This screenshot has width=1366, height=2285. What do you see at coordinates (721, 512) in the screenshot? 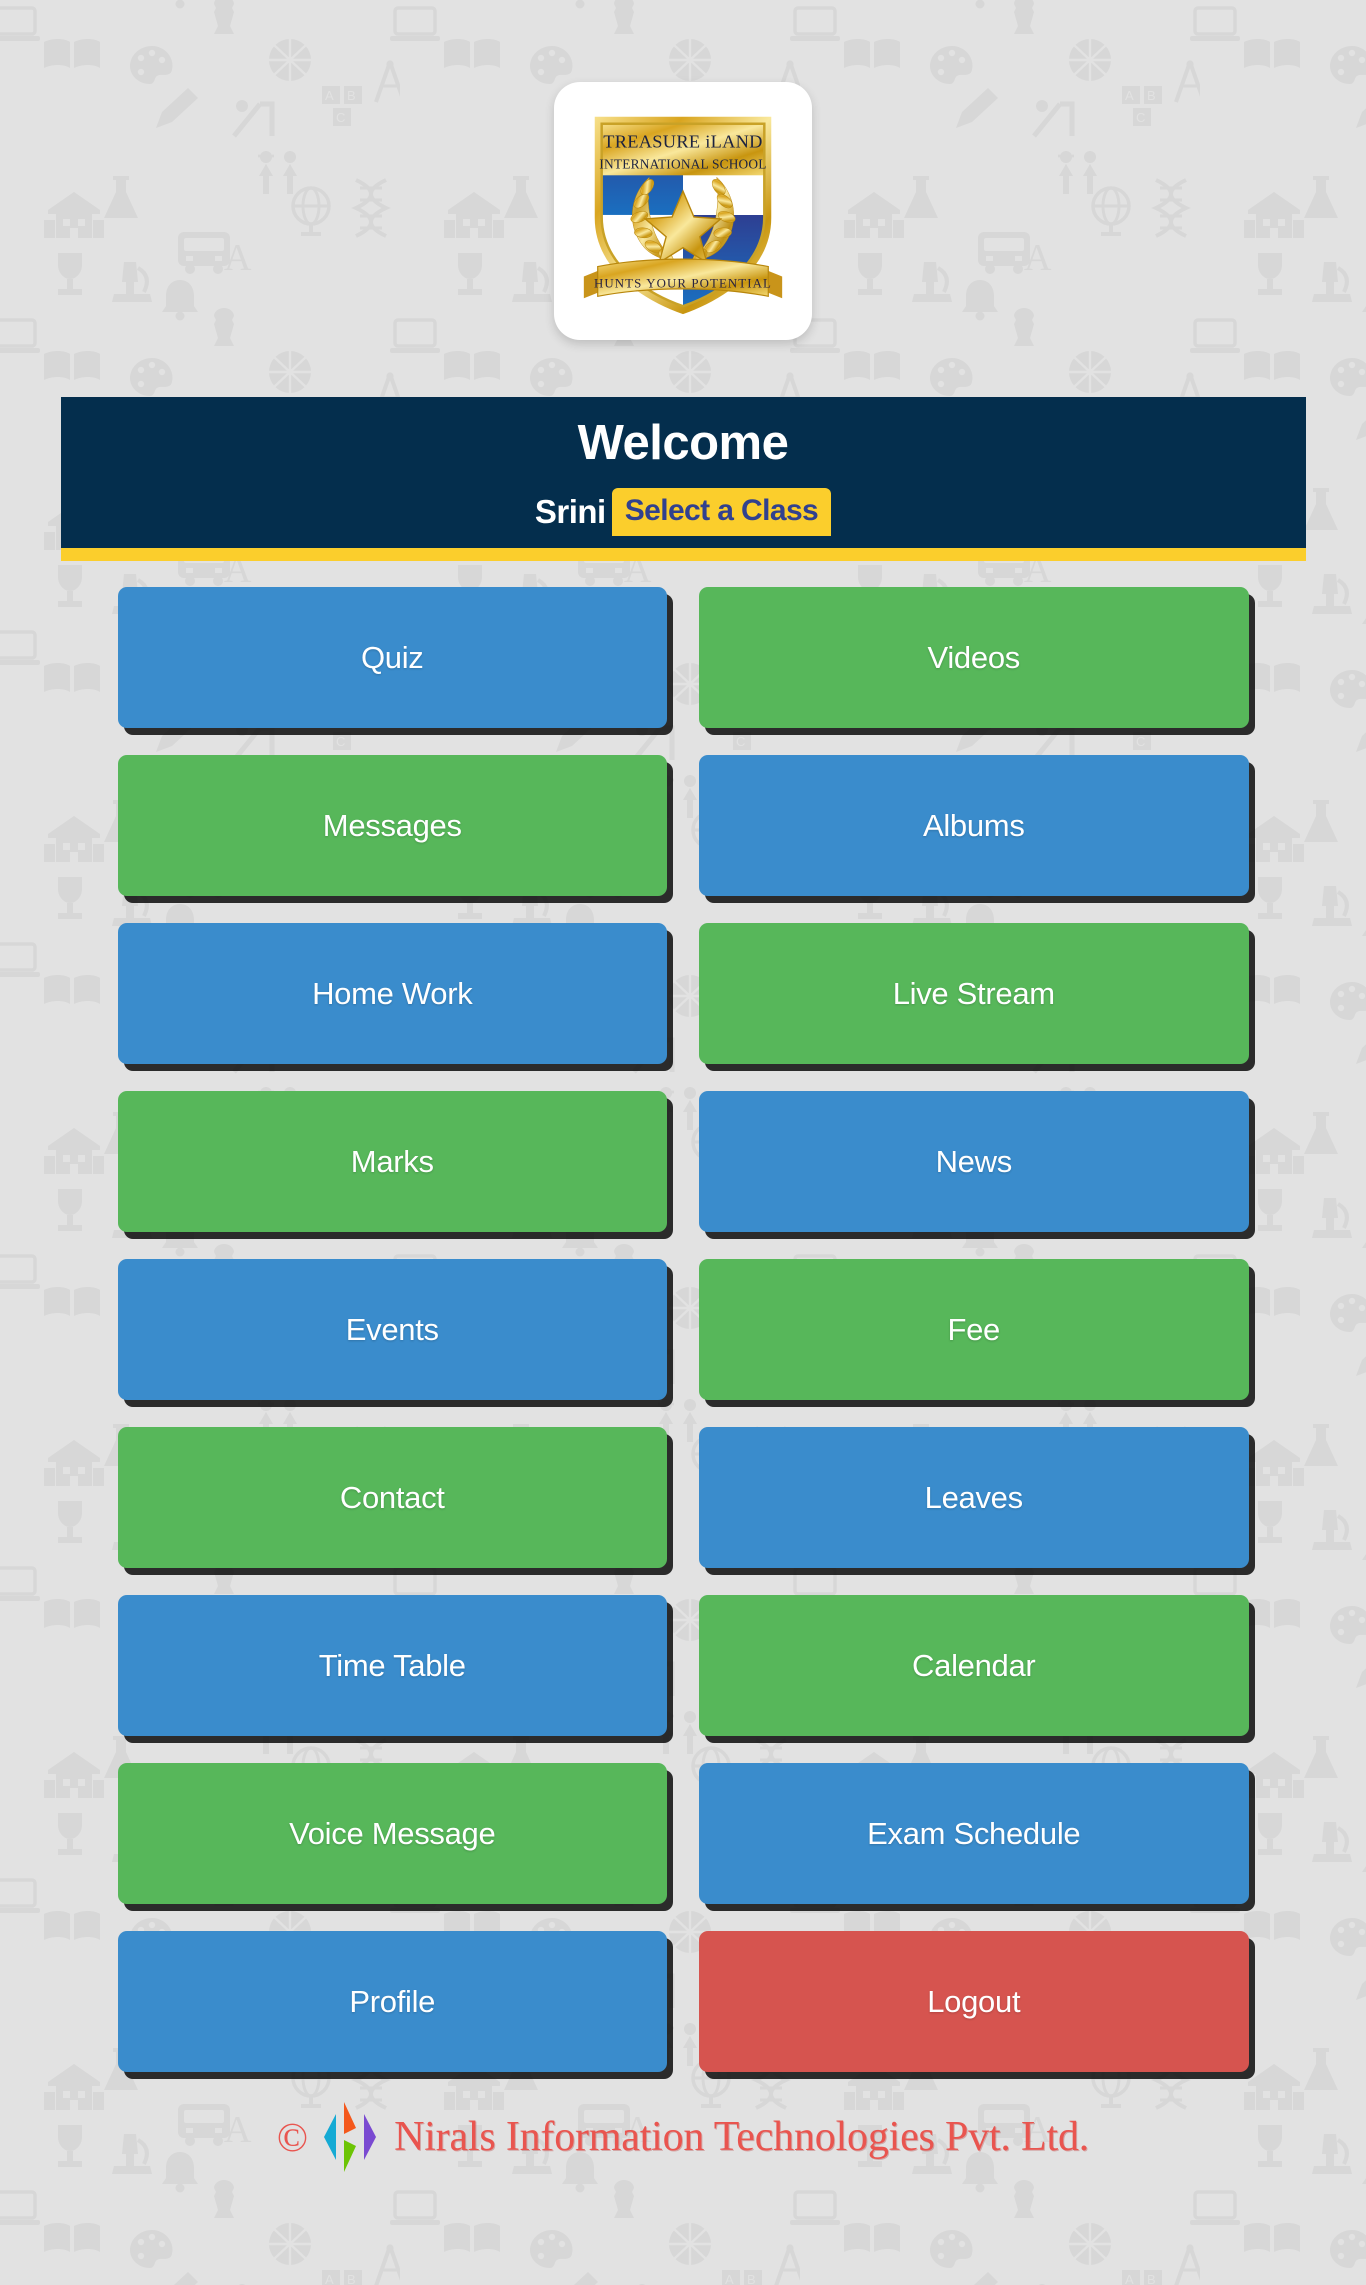
I see `select-class-button: Select a Class` at bounding box center [721, 512].